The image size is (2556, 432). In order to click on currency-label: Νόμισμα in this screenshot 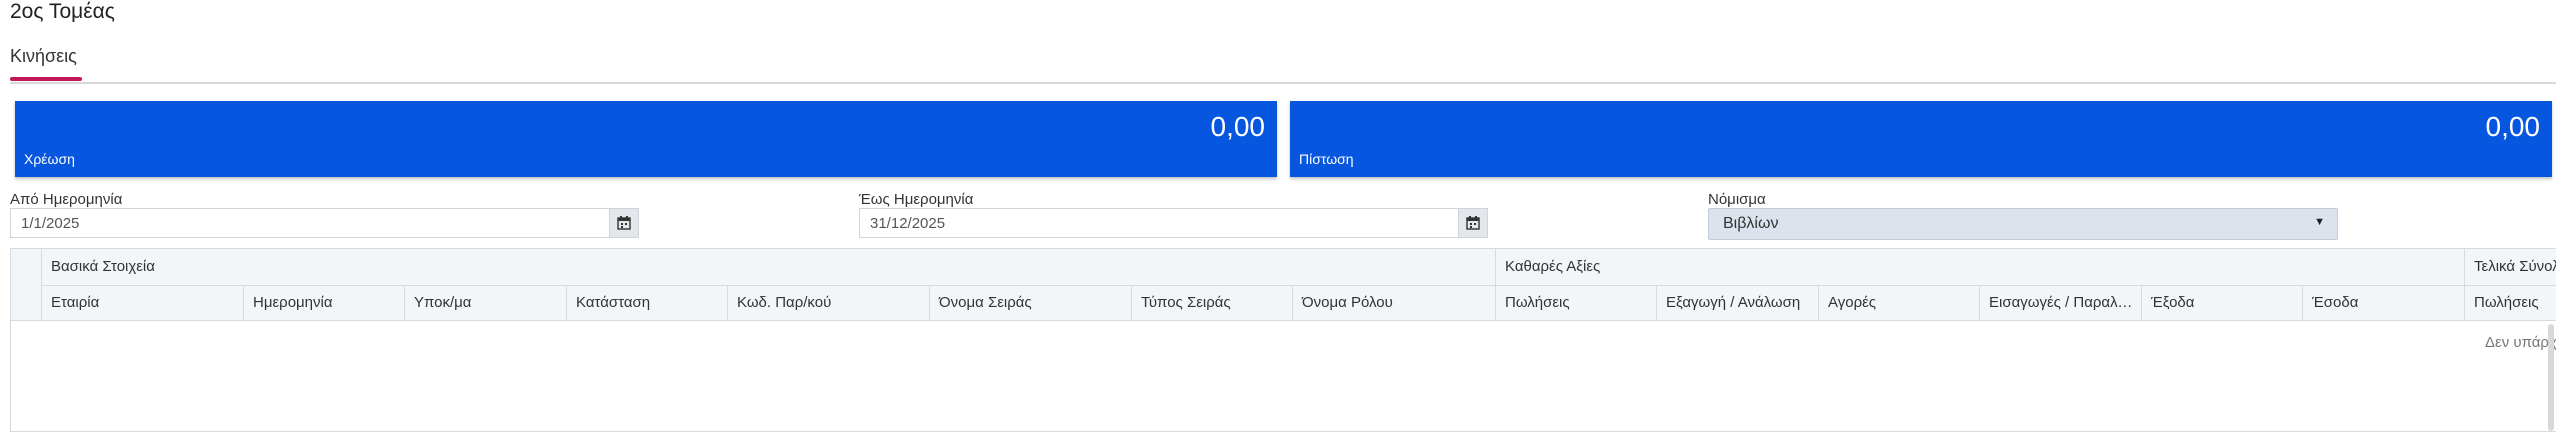, I will do `click(1737, 199)`.